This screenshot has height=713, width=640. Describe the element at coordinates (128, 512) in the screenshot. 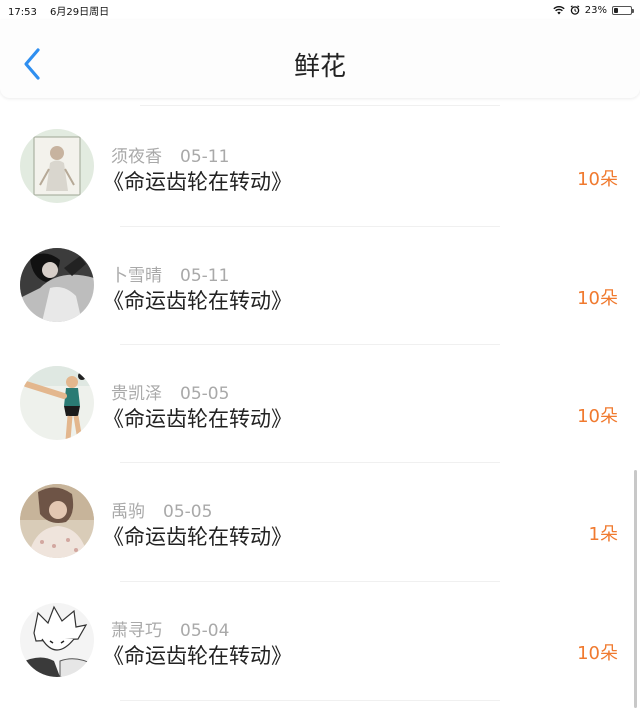

I see `user-name: 禹驹` at that location.